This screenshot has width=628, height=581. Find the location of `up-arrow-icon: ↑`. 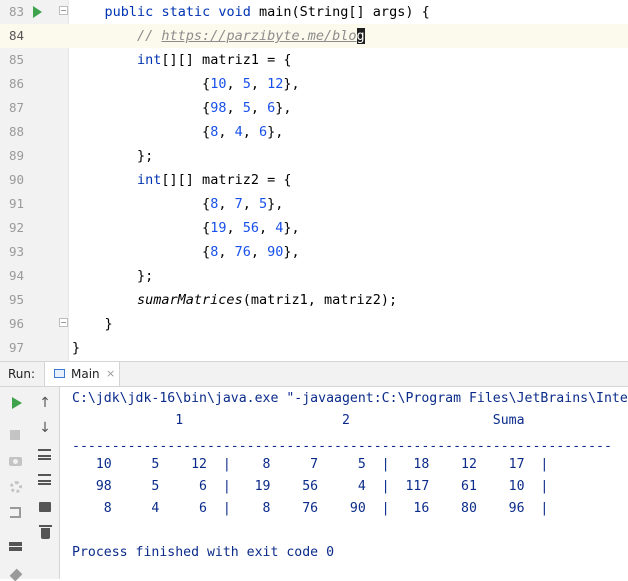

up-arrow-icon: ↑ is located at coordinates (45, 403).